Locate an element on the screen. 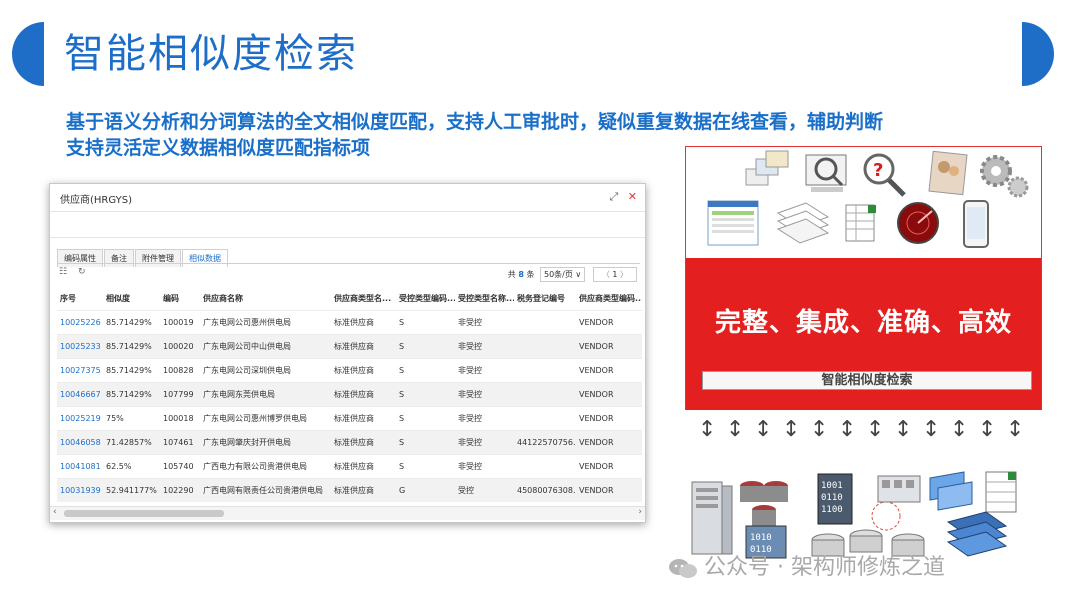  row-id-link: 10031939 is located at coordinates (80, 489).